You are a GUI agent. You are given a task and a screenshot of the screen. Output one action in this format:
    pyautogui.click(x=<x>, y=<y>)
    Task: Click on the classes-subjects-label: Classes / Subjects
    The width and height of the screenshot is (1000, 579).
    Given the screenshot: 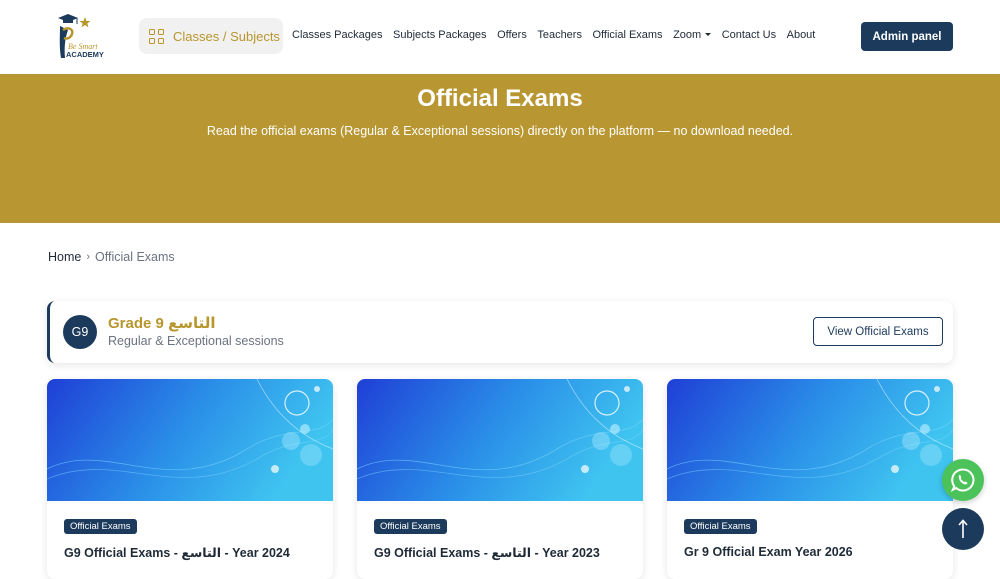 What is the action you would take?
    pyautogui.click(x=226, y=36)
    